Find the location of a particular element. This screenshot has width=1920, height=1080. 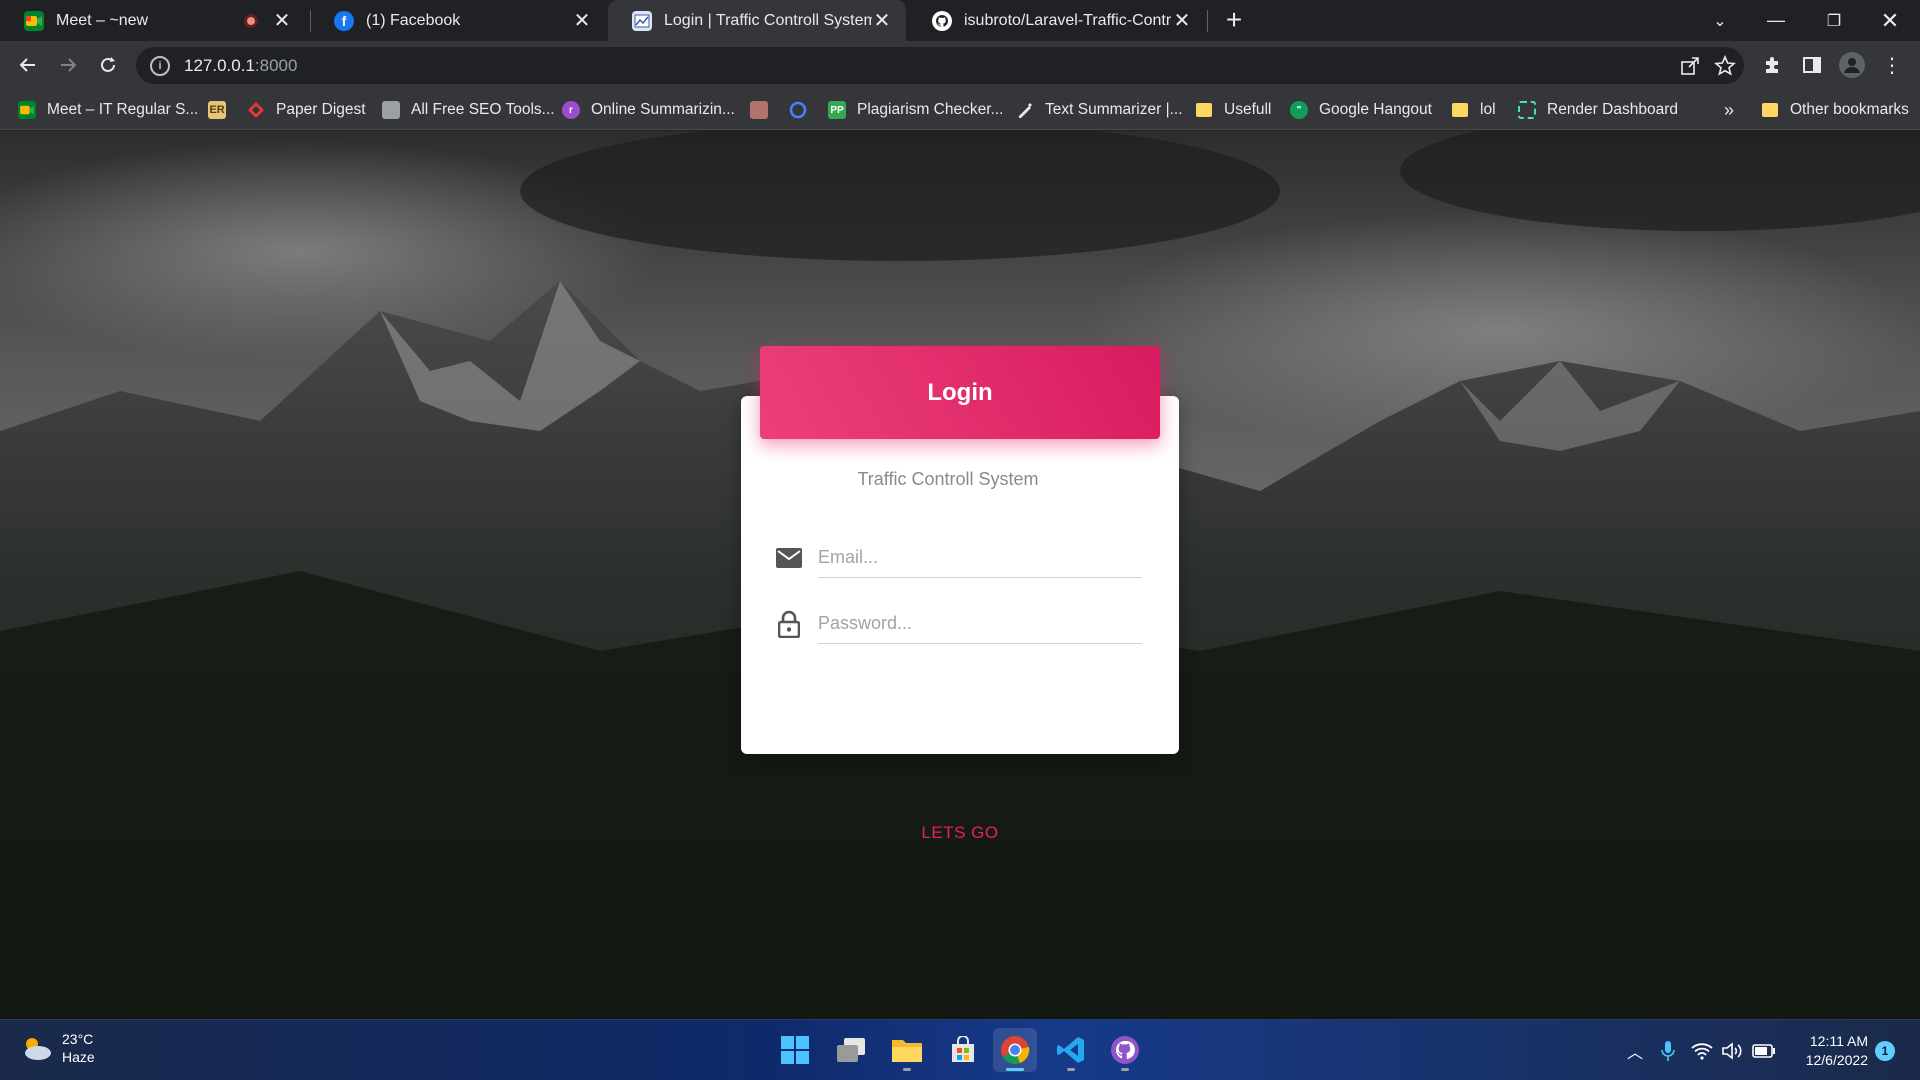

profile-button is located at coordinates (1852, 65).